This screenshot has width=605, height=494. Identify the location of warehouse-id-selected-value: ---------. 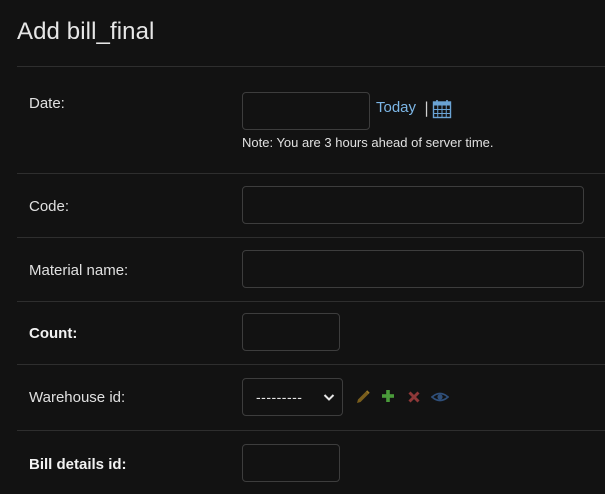
(279, 397).